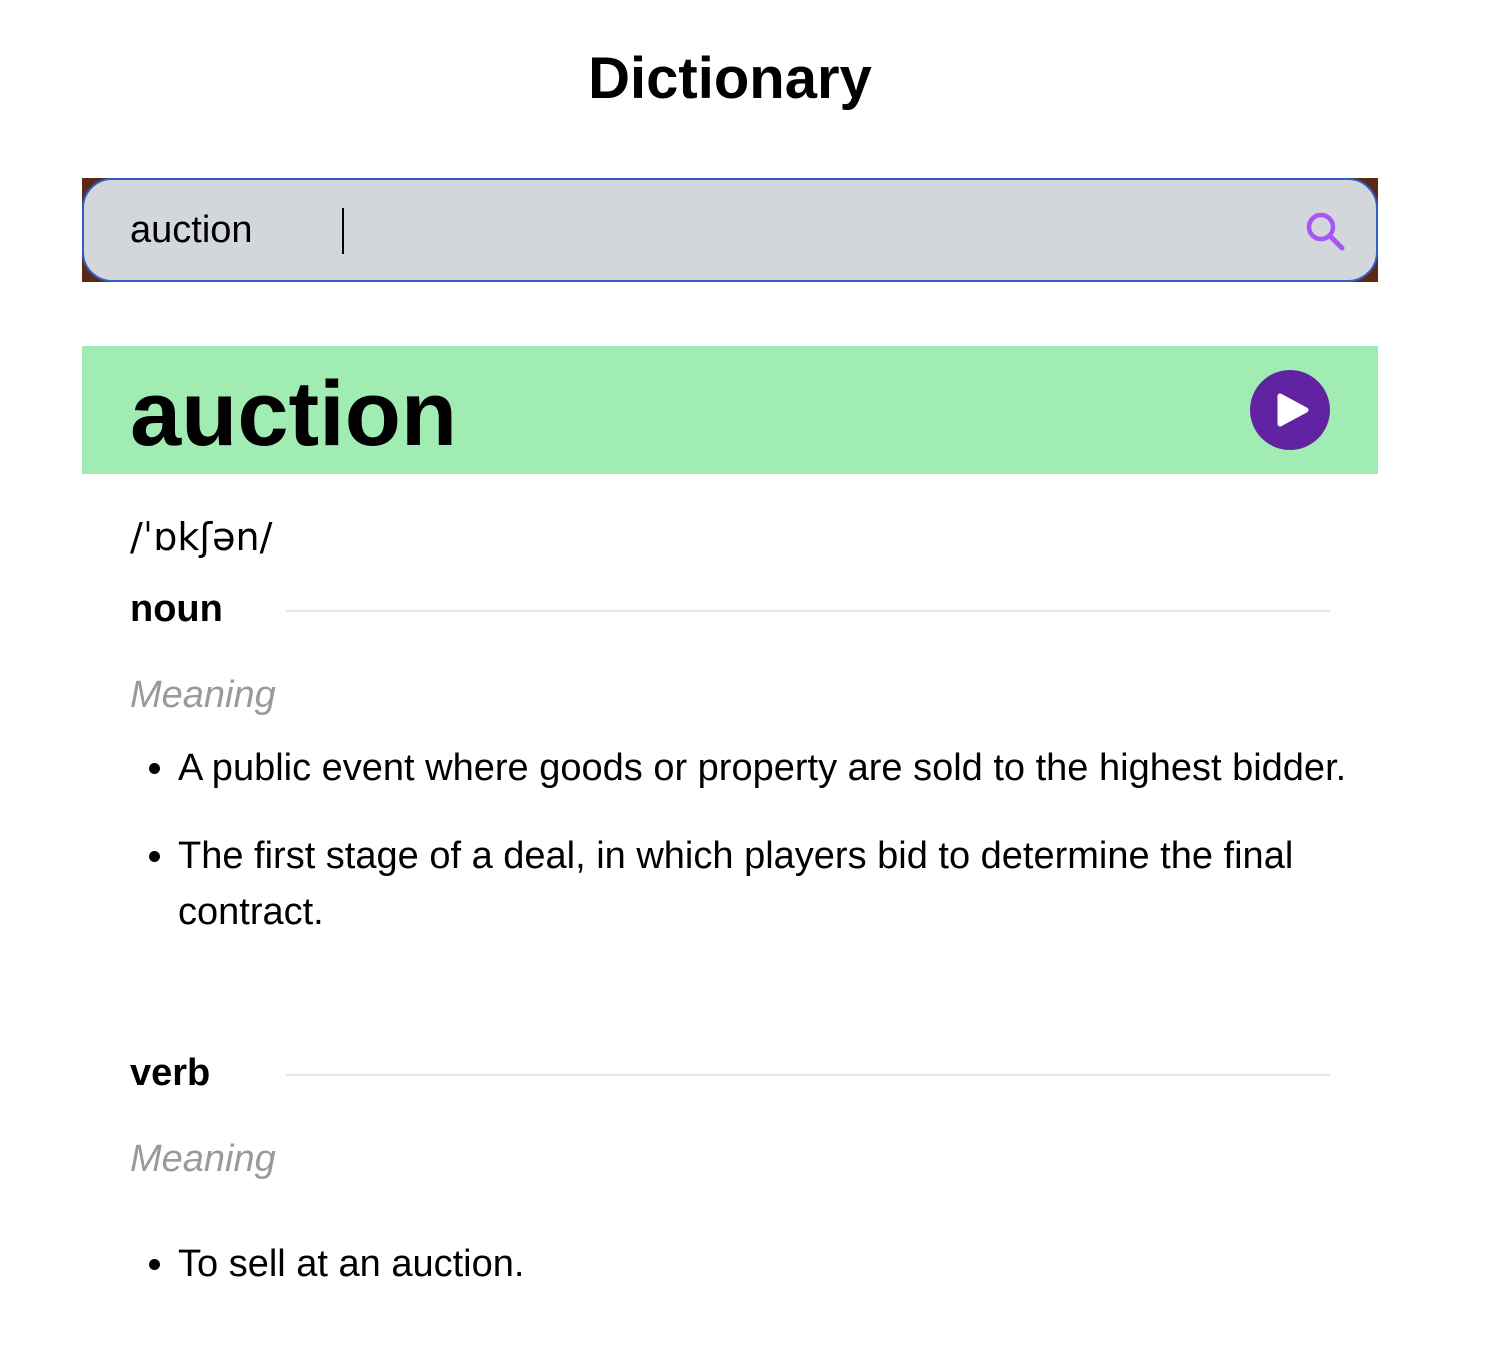  I want to click on part-of-speech-noun: noun, so click(730, 609).